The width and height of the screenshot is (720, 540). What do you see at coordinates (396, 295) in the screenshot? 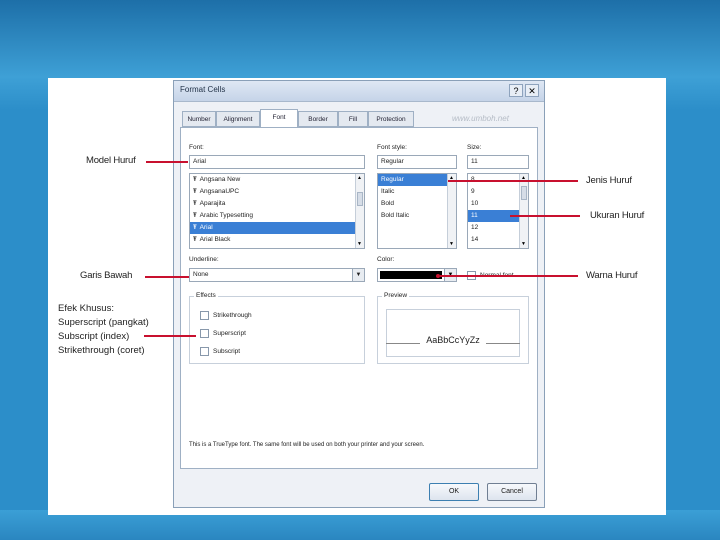
I see `preview-label: Preview` at bounding box center [396, 295].